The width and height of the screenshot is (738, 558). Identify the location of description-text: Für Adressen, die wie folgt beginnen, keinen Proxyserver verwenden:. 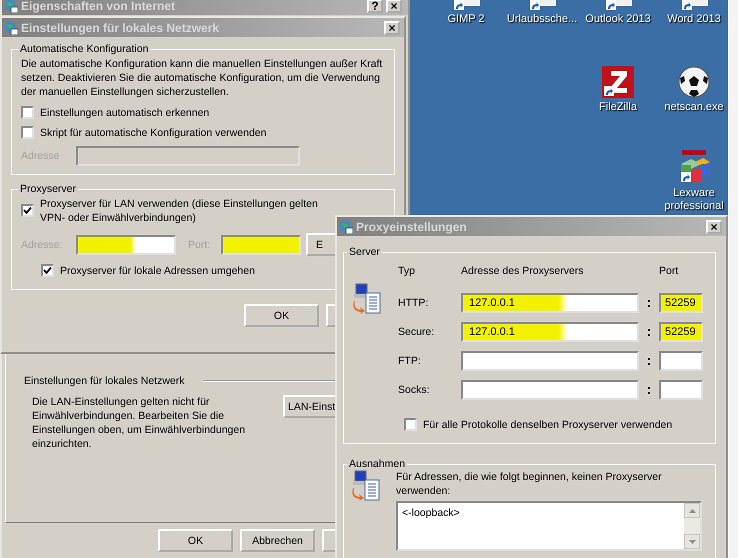
(529, 484).